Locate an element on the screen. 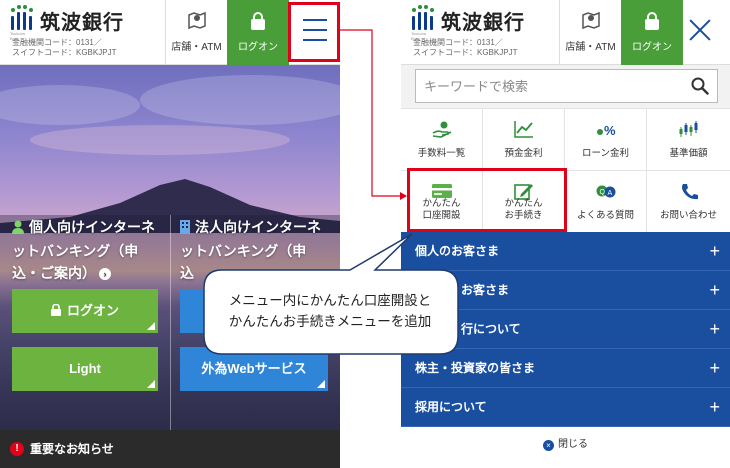 Image resolution: width=730 pixels, height=468 pixels. quick-menu-loan-rates-label: ローン金利 is located at coordinates (605, 153).